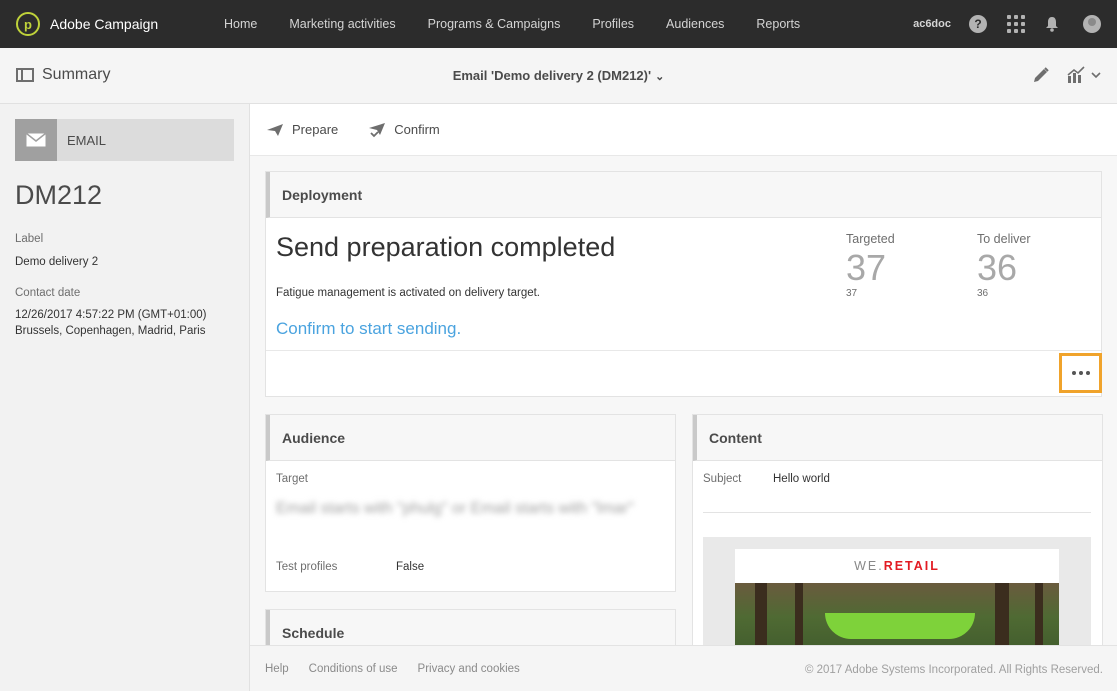  I want to click on delivery-title-dropdown: Email 'Demo delivery 2 (DM212)' ⌄, so click(558, 75).